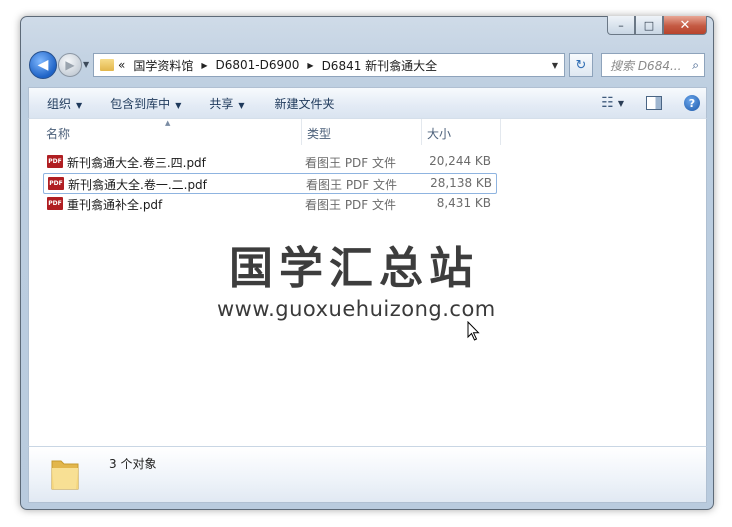 The height and width of the screenshot is (527, 732). Describe the element at coordinates (473, 331) in the screenshot. I see `mouse-cursor-icon` at that location.